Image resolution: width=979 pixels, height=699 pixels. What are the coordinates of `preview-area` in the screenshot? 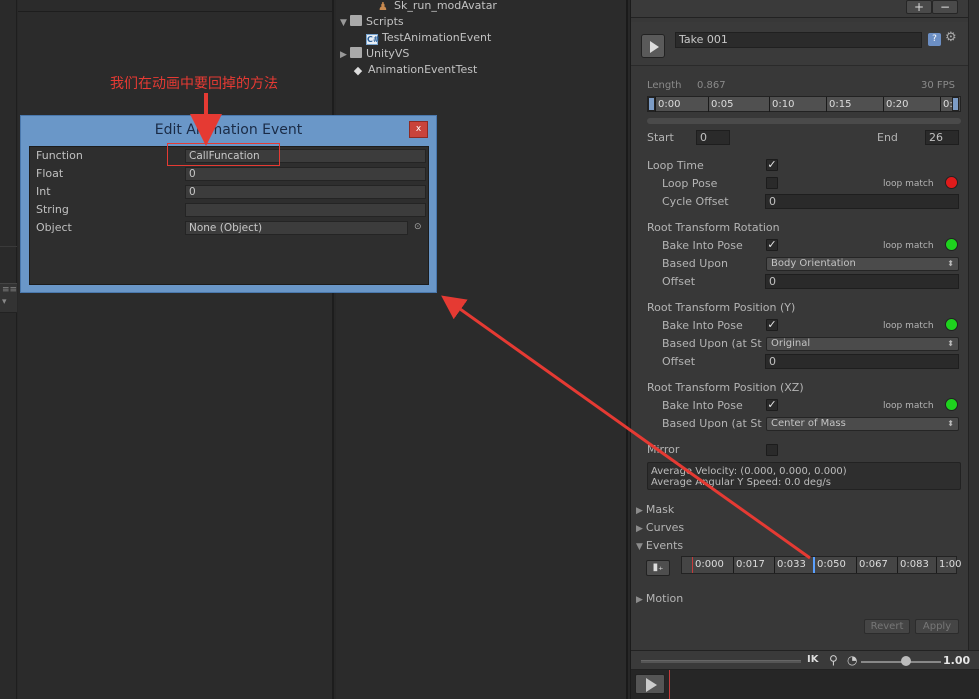 It's located at (805, 684).